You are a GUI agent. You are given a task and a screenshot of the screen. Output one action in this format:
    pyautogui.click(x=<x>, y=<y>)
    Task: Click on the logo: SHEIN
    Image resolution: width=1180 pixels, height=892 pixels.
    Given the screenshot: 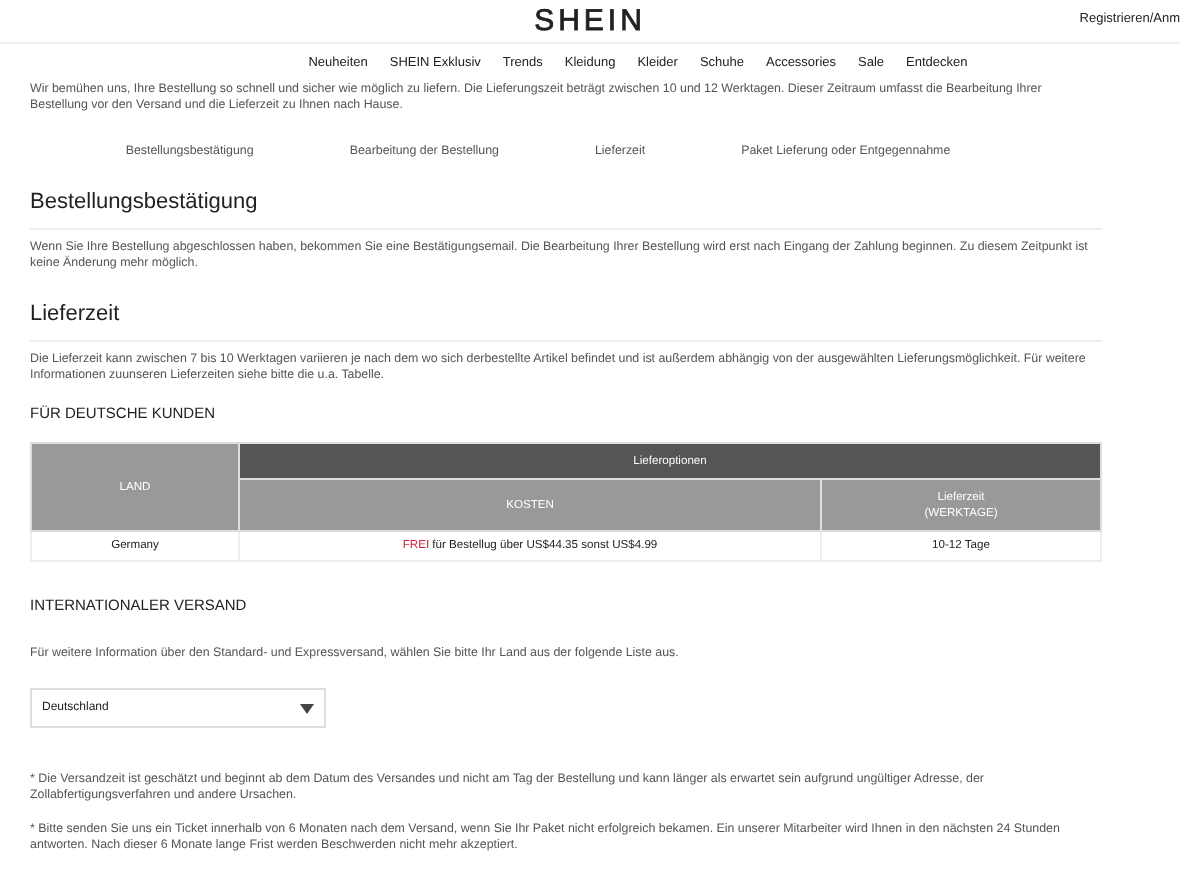 What is the action you would take?
    pyautogui.click(x=590, y=21)
    